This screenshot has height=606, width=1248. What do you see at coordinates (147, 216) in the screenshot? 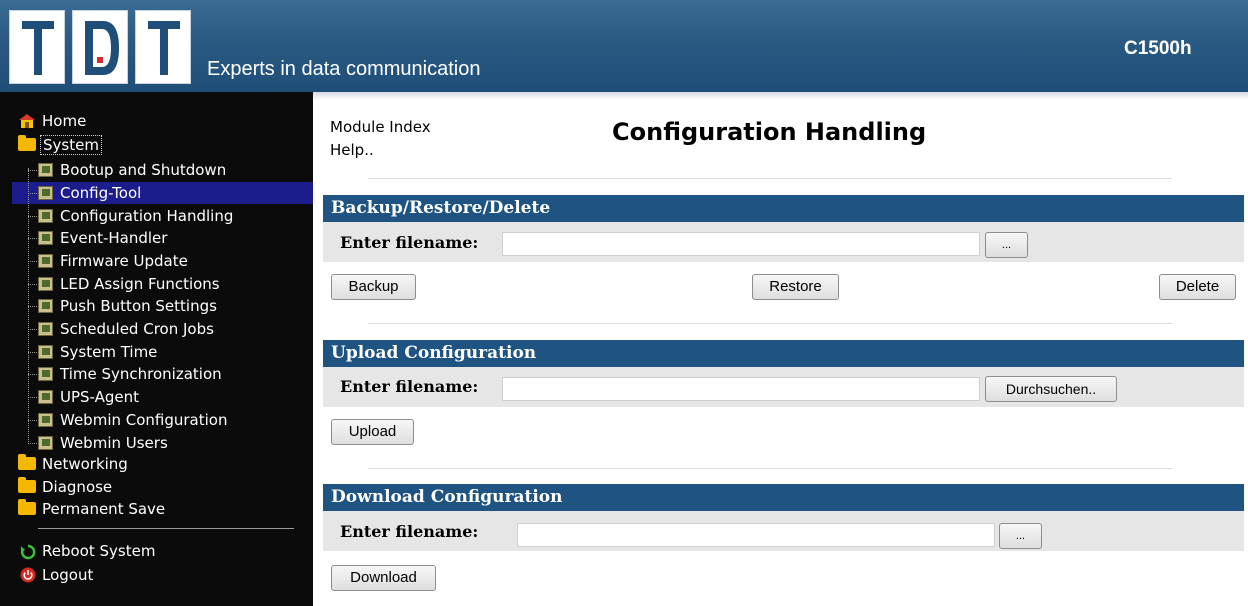
I see `sidebar-item-label: Configuration Handling` at bounding box center [147, 216].